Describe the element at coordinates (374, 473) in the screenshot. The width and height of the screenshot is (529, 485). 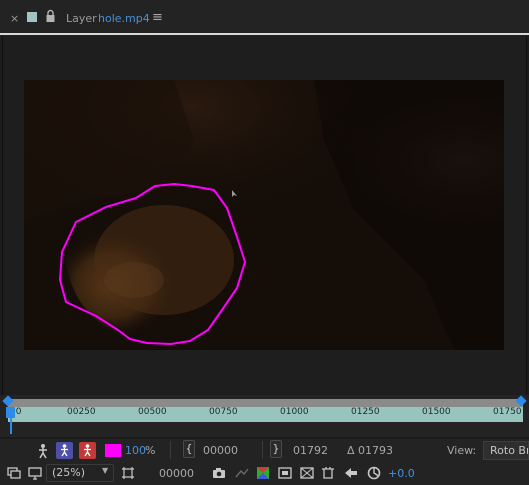
I see `reset-exposure-icon` at that location.